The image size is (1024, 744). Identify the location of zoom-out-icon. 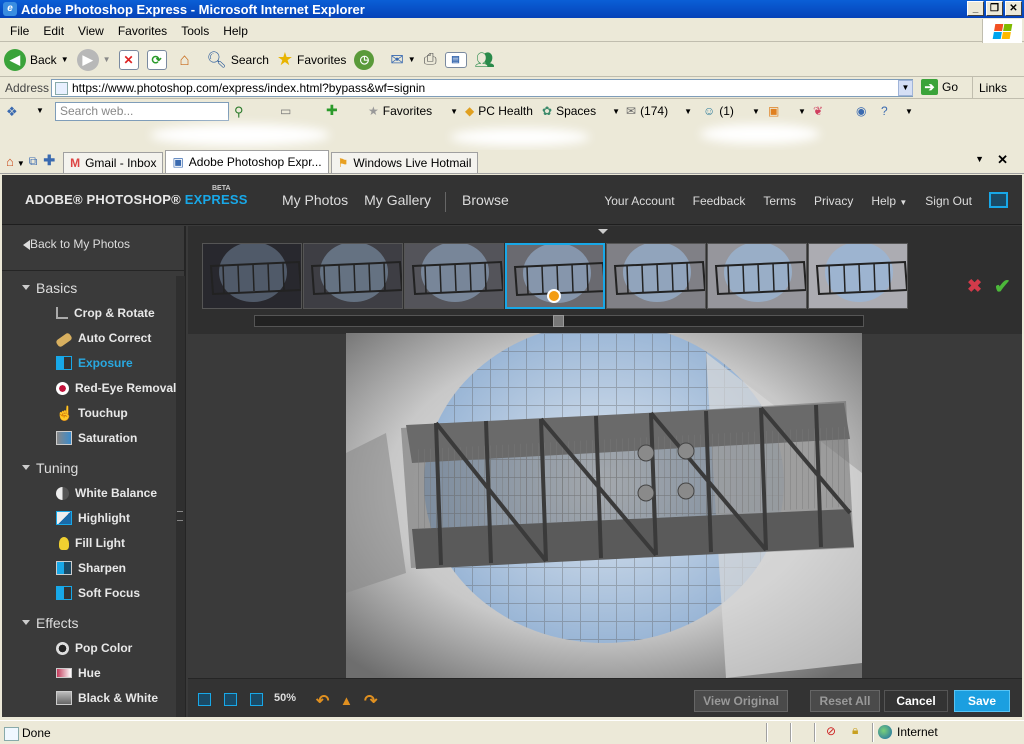
(204, 699).